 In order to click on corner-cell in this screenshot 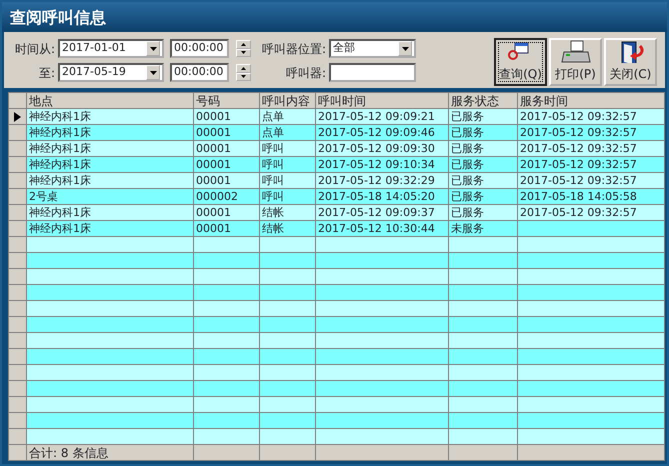, I will do `click(17, 100)`.